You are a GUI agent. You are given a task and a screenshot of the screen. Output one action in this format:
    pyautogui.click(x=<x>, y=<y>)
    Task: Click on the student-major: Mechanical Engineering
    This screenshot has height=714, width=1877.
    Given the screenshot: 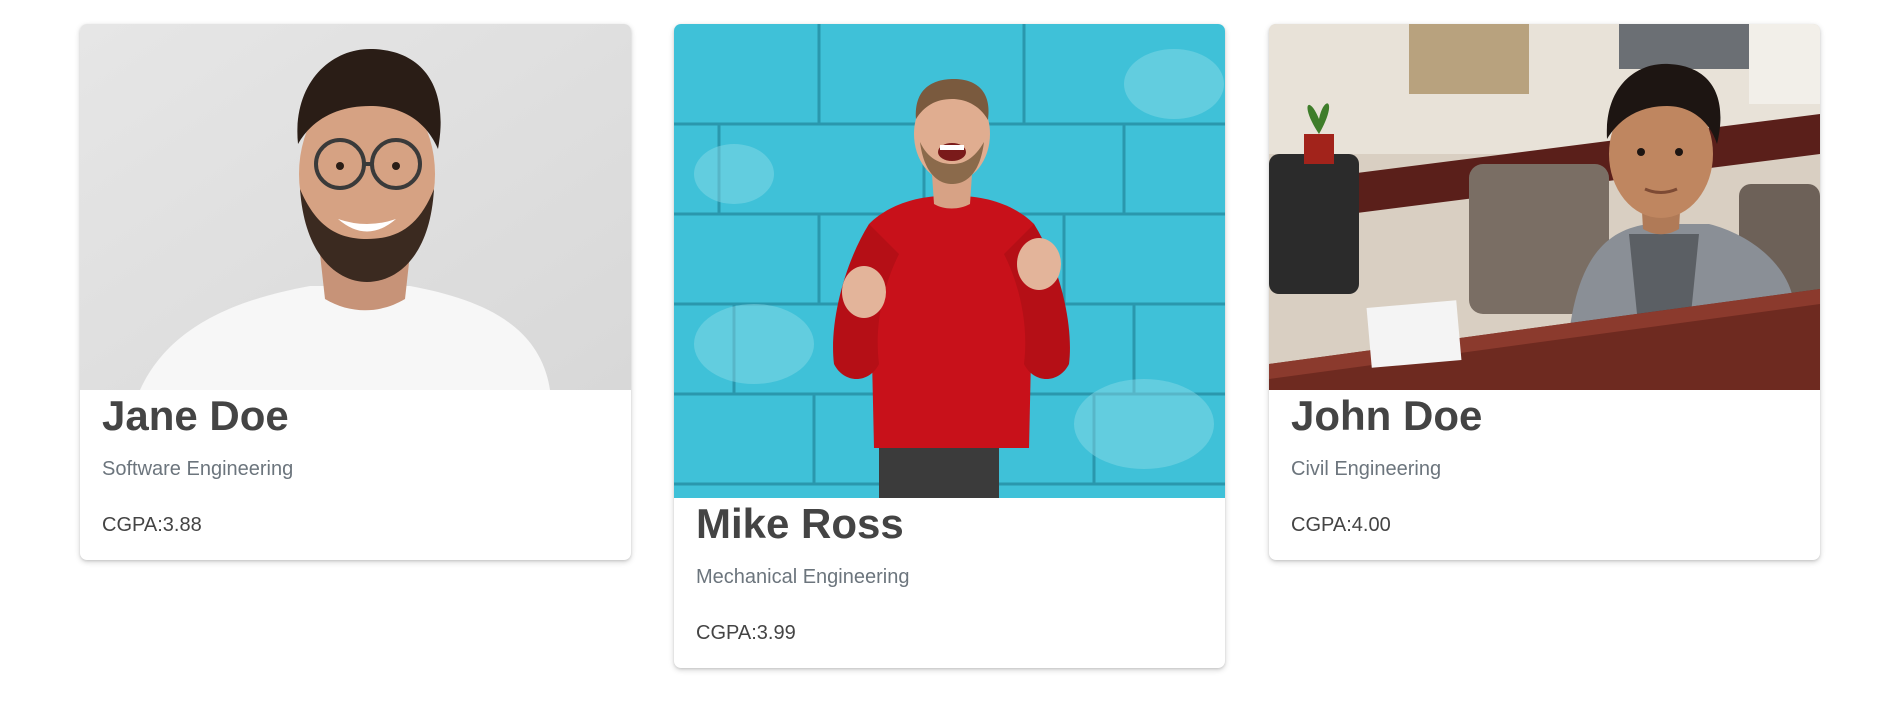 What is the action you would take?
    pyautogui.click(x=803, y=577)
    